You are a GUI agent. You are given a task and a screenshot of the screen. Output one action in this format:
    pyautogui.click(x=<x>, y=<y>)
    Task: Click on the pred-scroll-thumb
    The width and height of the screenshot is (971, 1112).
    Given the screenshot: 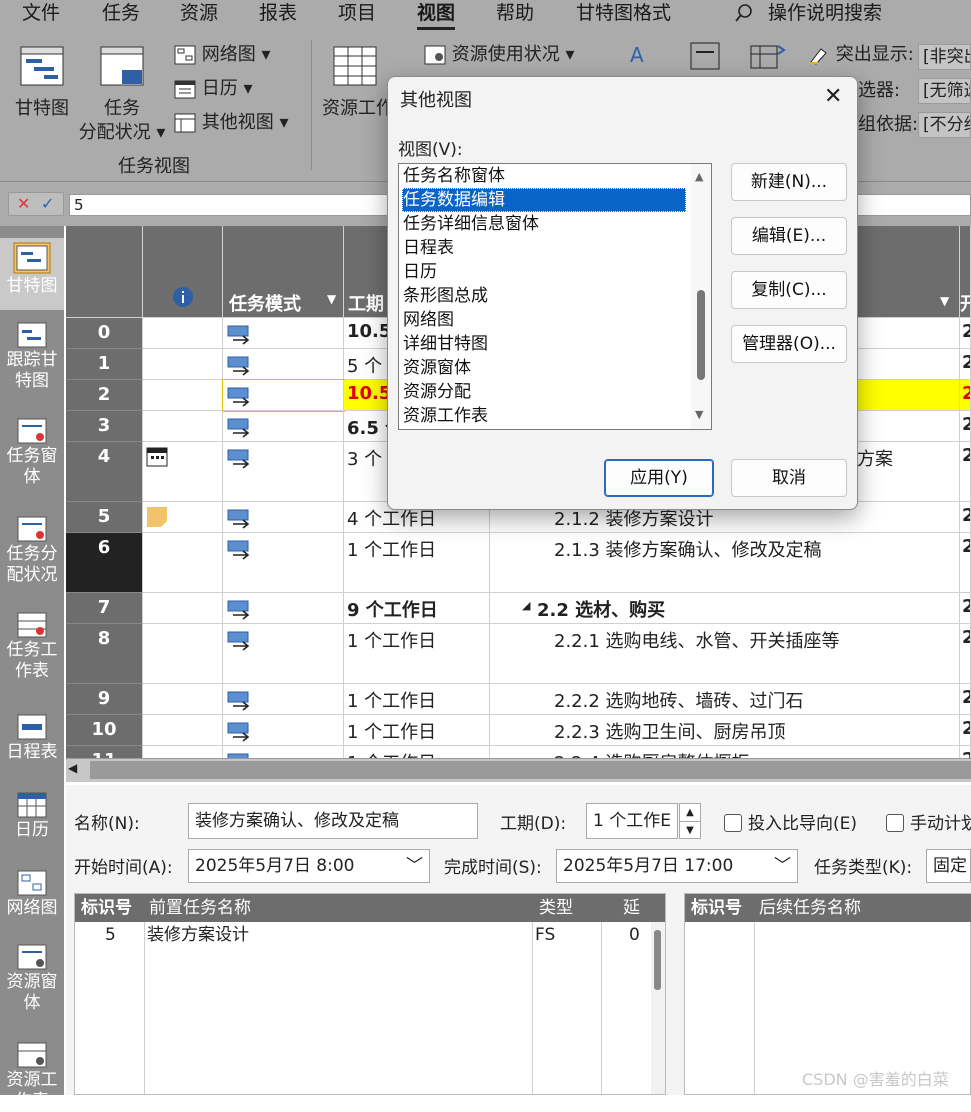 What is the action you would take?
    pyautogui.click(x=657, y=960)
    